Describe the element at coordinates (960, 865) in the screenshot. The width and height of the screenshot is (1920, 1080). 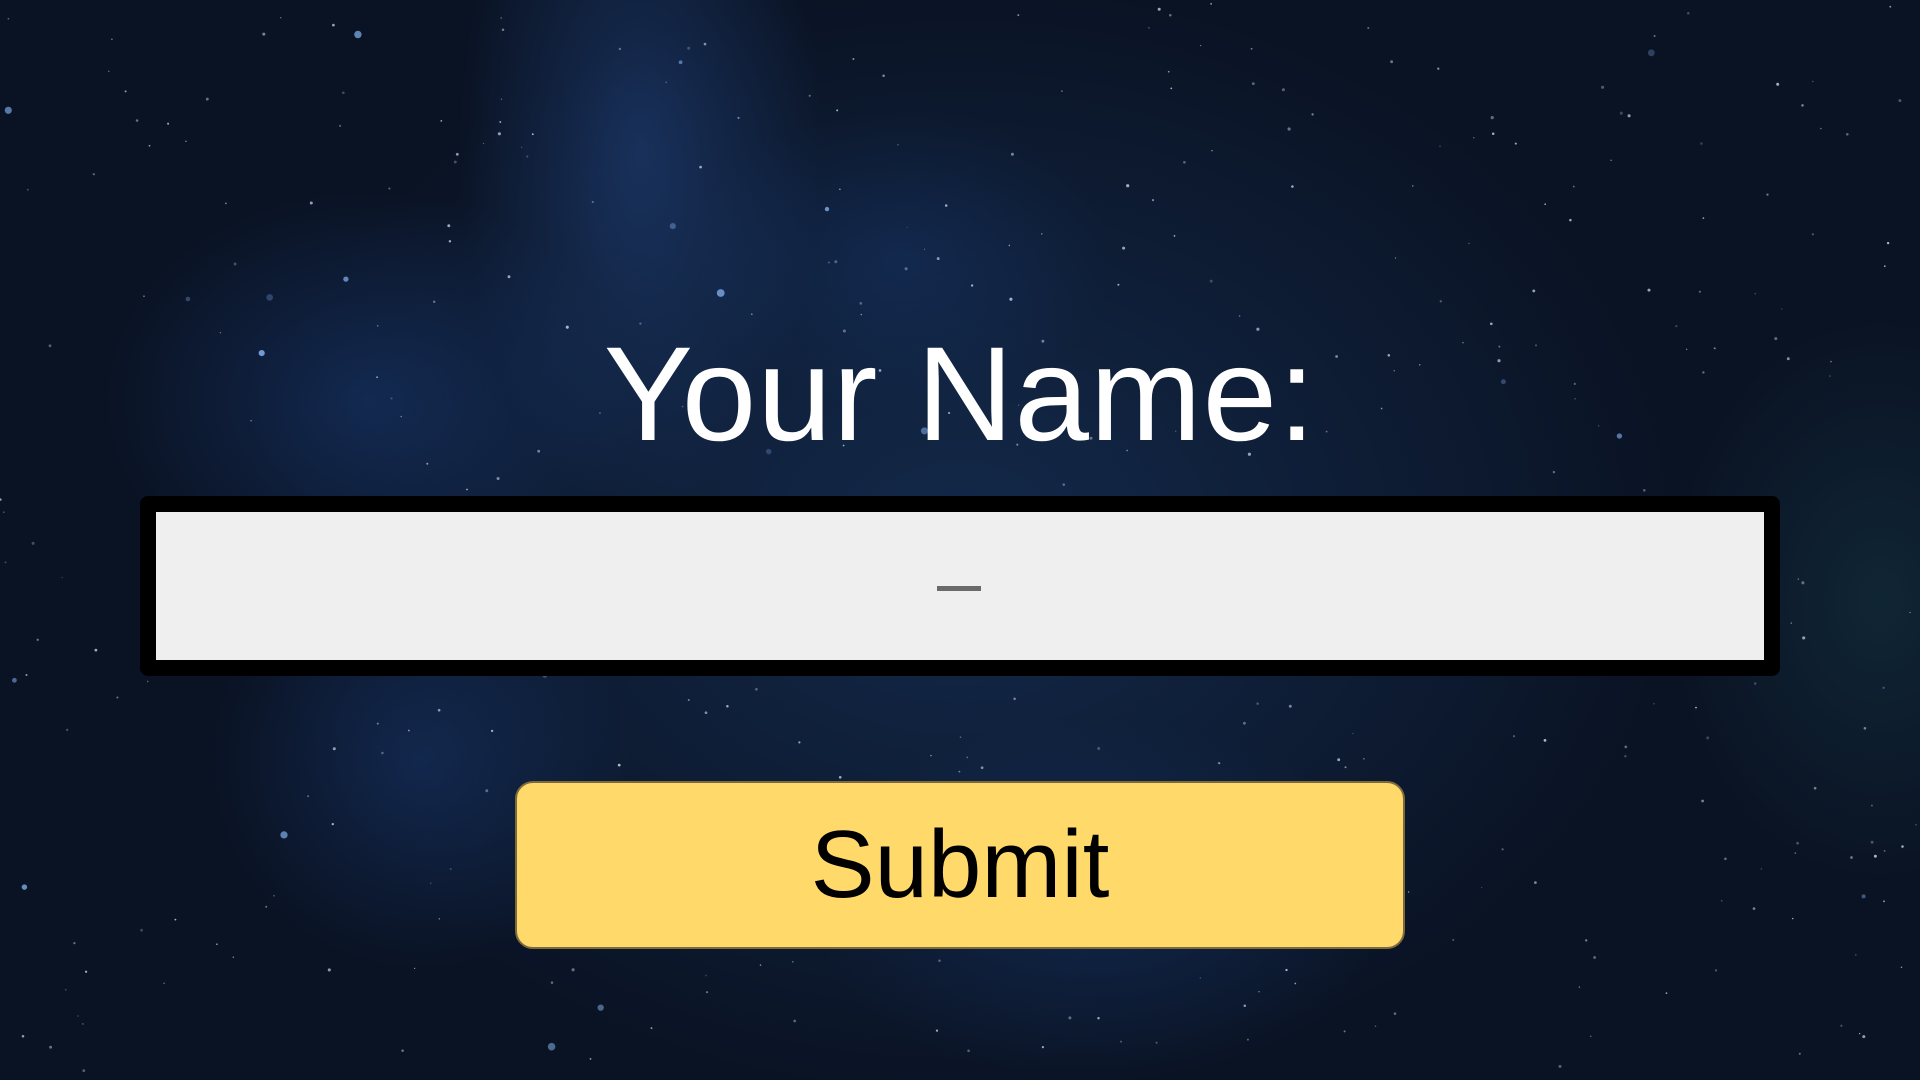
I see `submit-button: Submit` at that location.